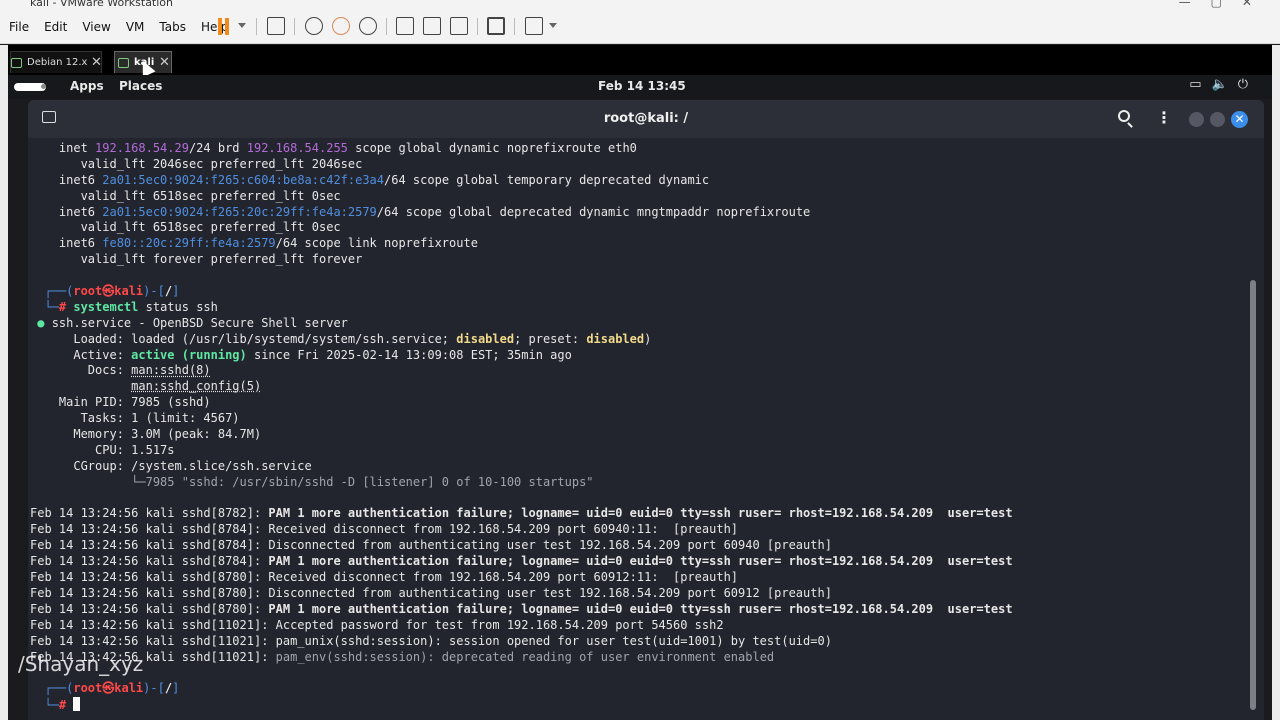 This screenshot has height=720, width=1280. Describe the element at coordinates (217, 148) in the screenshot. I see `terminal-text: /24 brd` at that location.